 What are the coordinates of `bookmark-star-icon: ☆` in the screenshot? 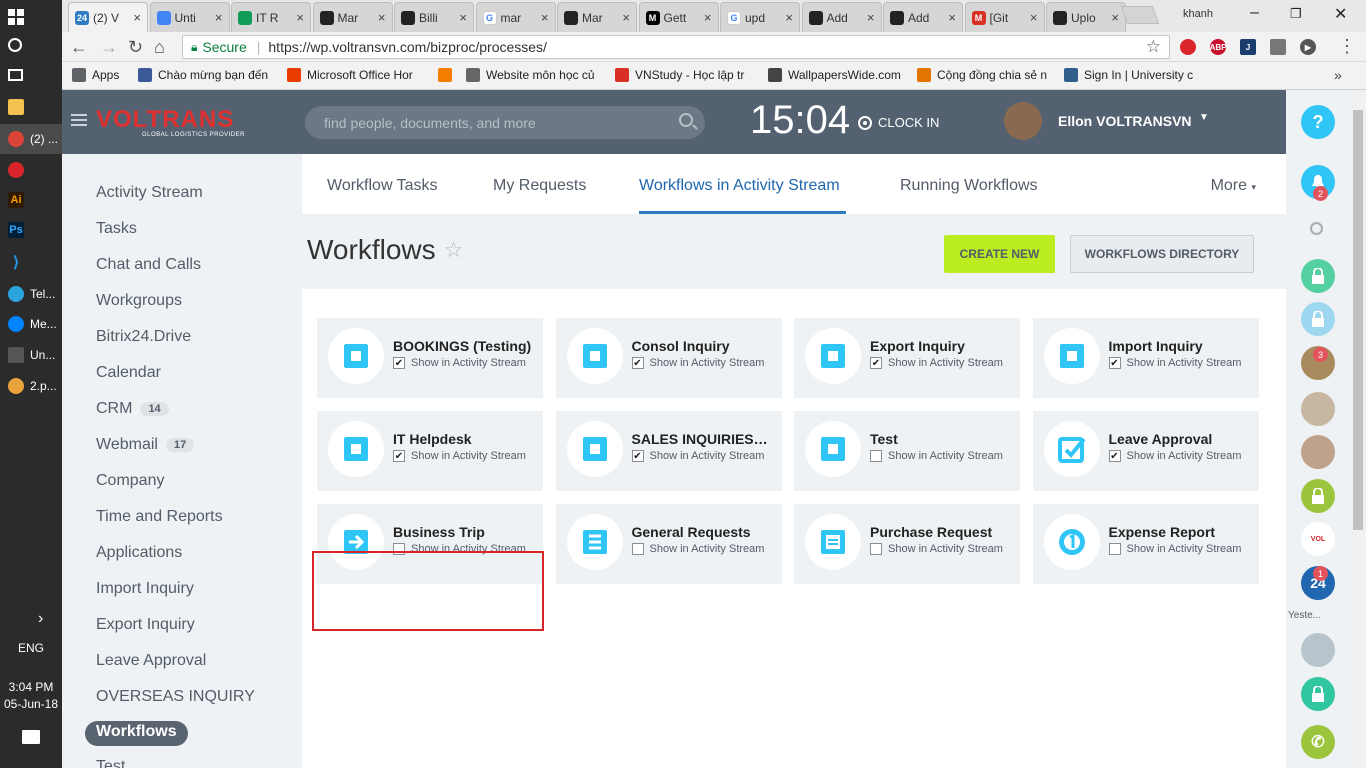 It's located at (1153, 47).